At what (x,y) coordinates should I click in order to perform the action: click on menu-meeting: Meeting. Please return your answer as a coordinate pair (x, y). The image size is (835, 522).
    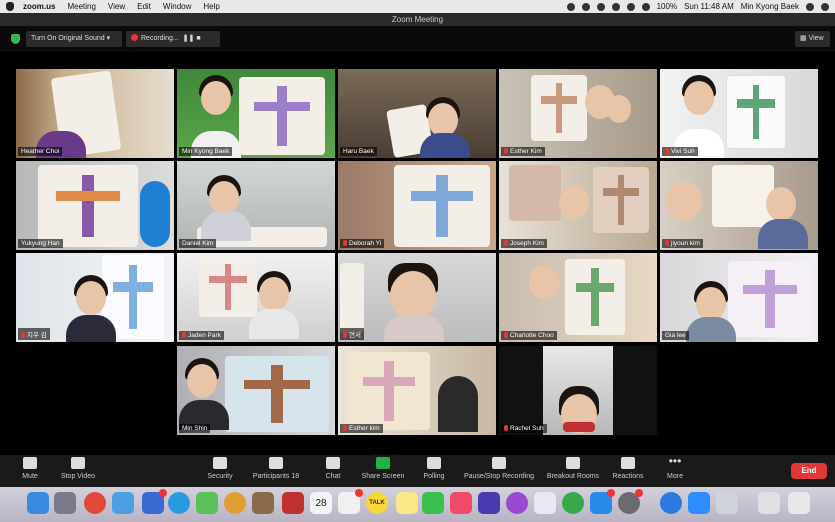
    Looking at the image, I should click on (81, 6).